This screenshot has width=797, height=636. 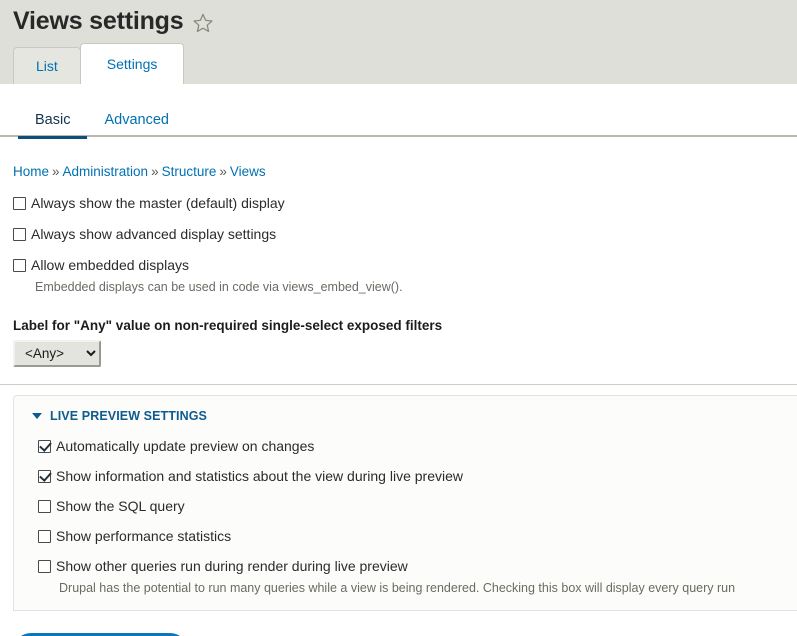 What do you see at coordinates (110, 265) in the screenshot?
I see `checkbox-label-allow-embedded: Allow embedded displays` at bounding box center [110, 265].